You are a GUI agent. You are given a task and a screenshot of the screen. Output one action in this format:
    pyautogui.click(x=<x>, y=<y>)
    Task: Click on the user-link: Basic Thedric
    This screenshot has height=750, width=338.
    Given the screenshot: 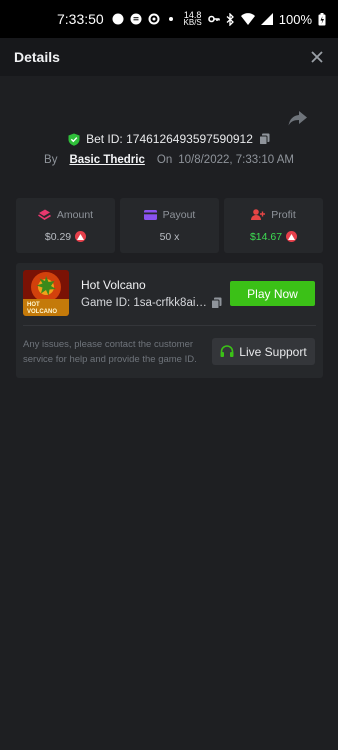 What is the action you would take?
    pyautogui.click(x=106, y=160)
    